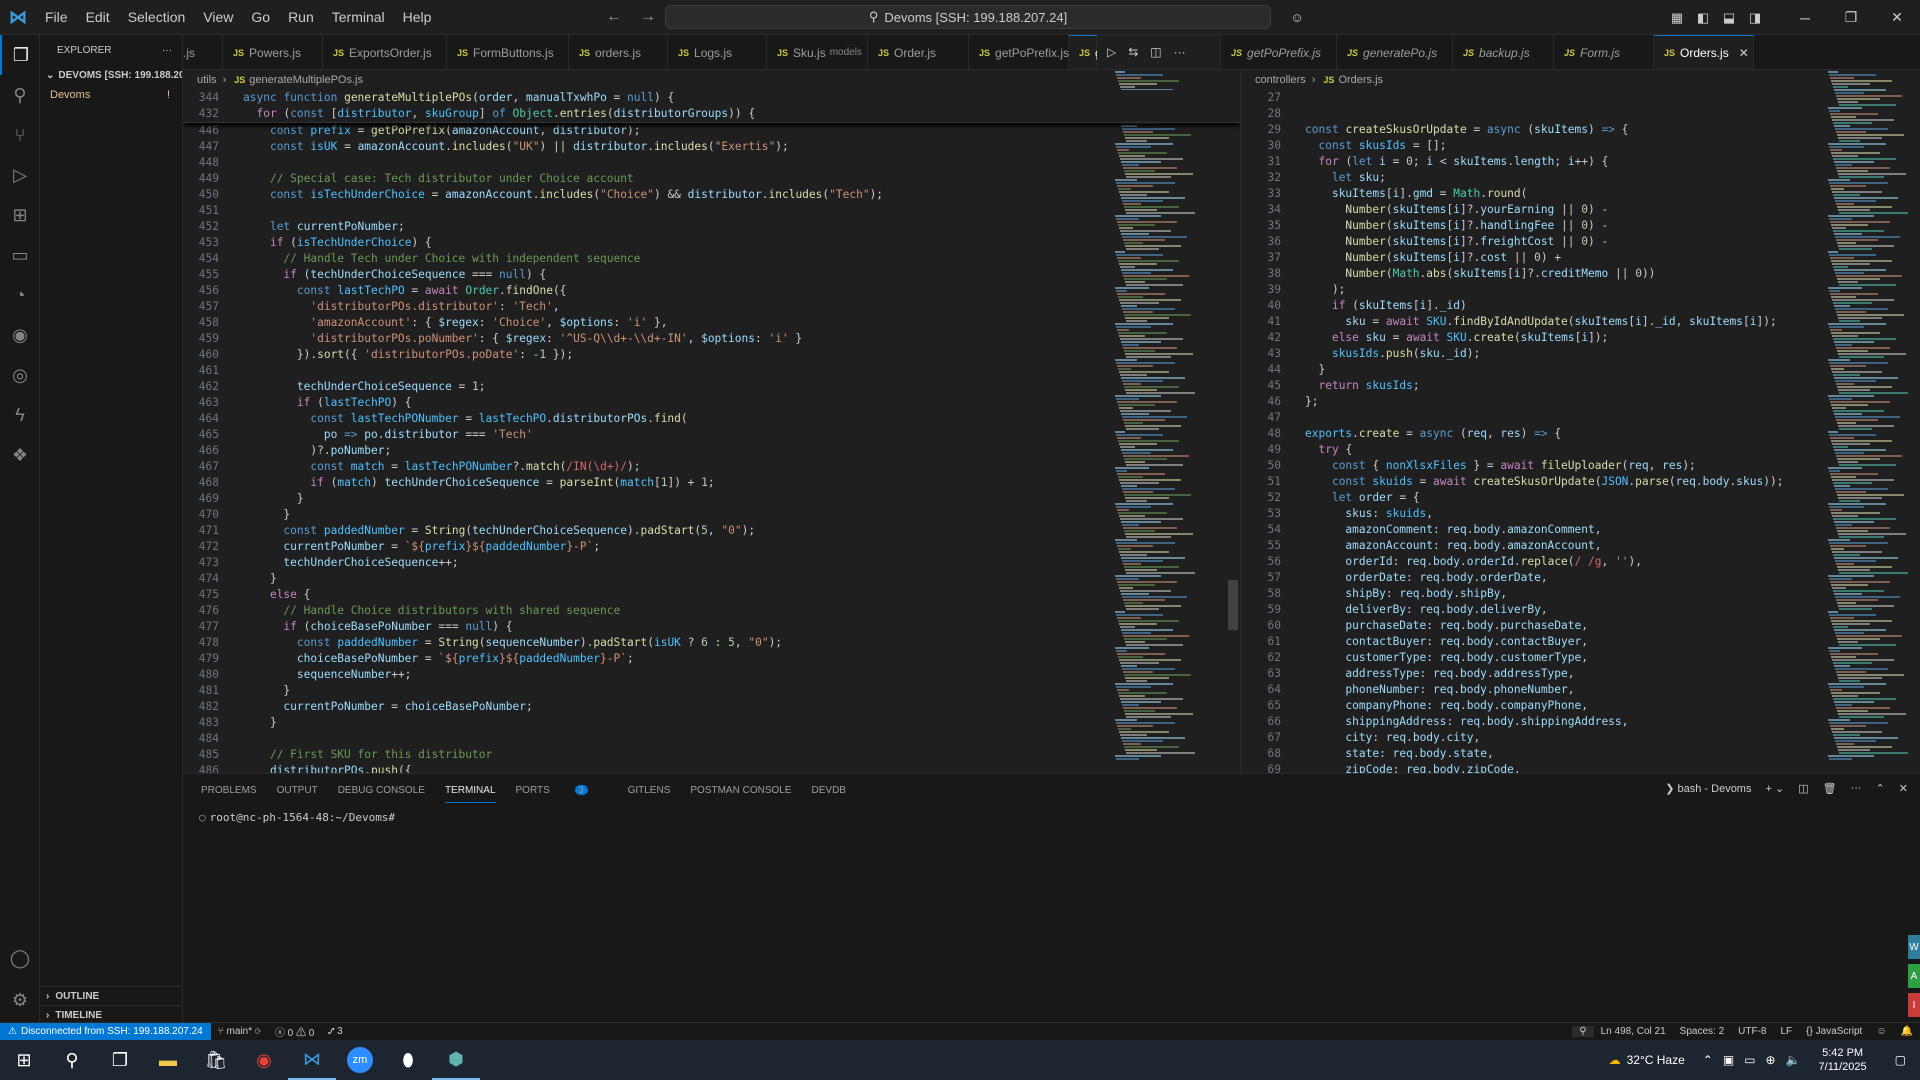 Image resolution: width=1920 pixels, height=1080 pixels. I want to click on close-window-icon: ✕, so click(1897, 17).